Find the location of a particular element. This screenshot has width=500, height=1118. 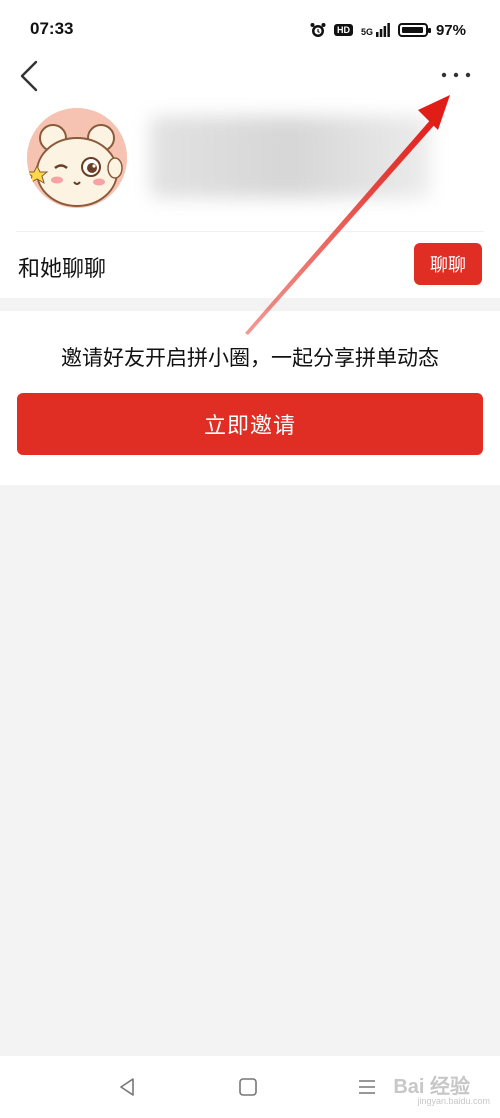

chevron-left-icon is located at coordinates (29, 76).